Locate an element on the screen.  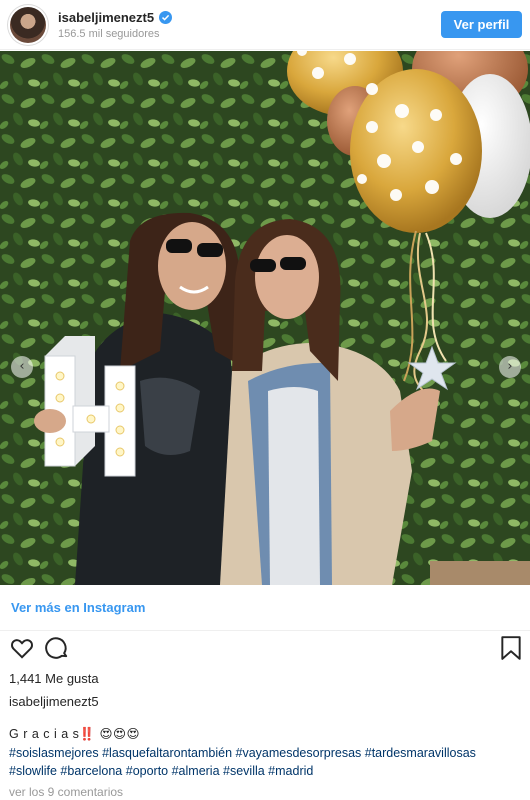
username-row: isabeljimenezt5 is located at coordinates (115, 17).